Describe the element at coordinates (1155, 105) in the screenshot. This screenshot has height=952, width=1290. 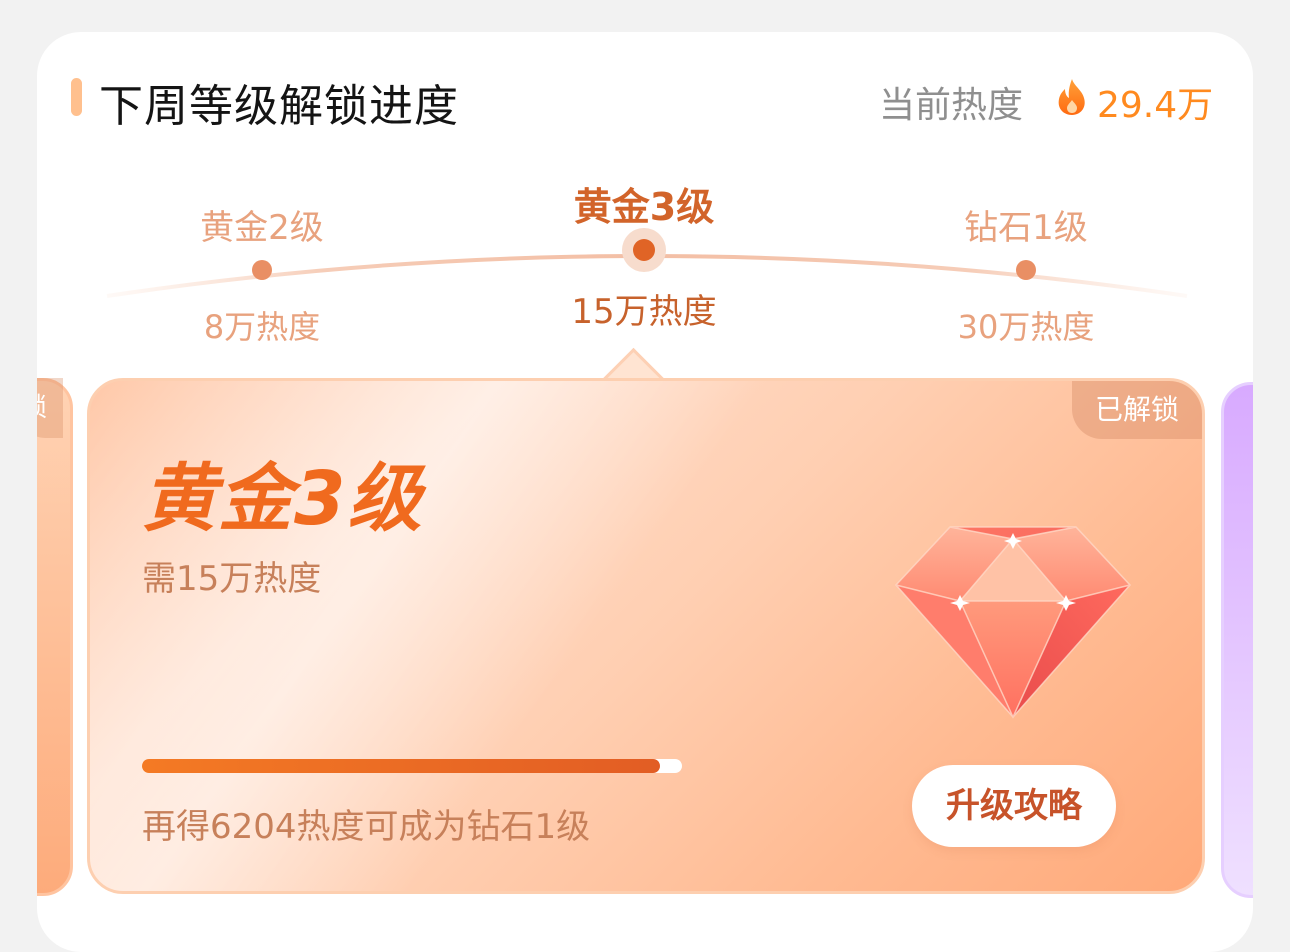
I see `current-heat-value: 29.4万` at that location.